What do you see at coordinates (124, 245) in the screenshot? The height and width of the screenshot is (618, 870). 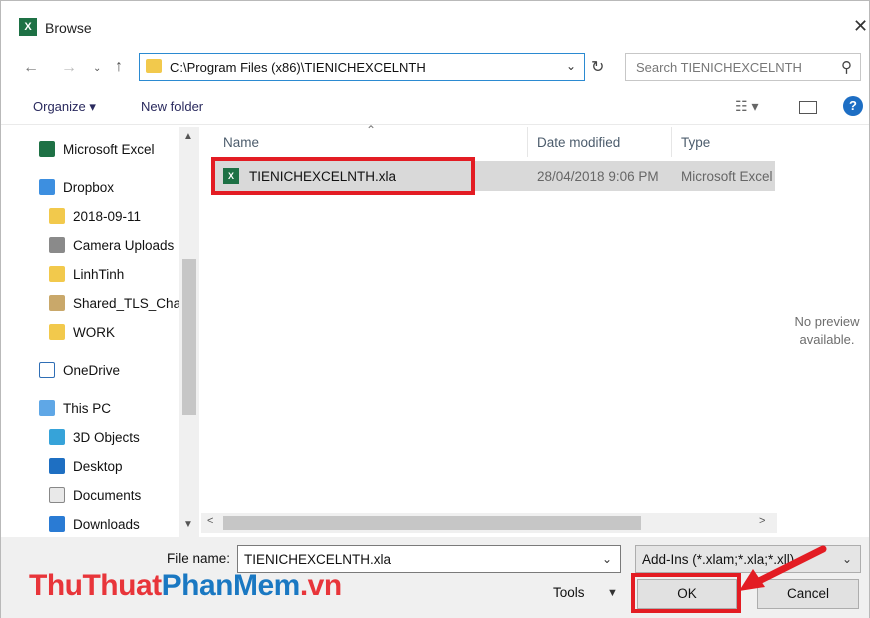 I see `sidebar-item-label: Camera Uploads` at bounding box center [124, 245].